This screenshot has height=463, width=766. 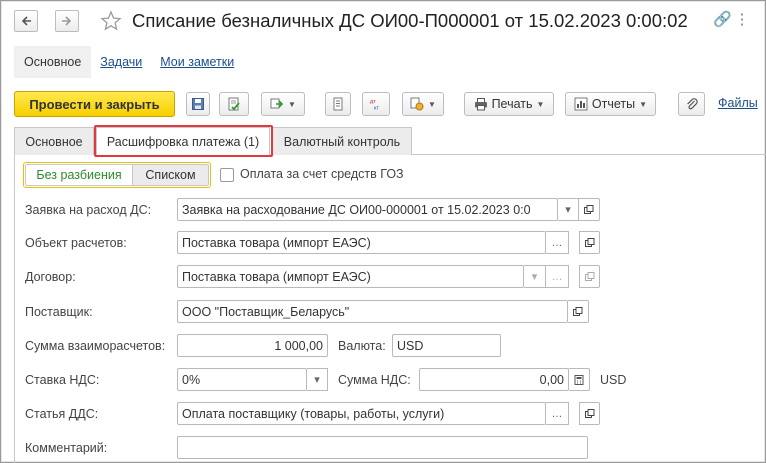 I want to click on mode-no-split: Без разбиения, so click(x=79, y=175).